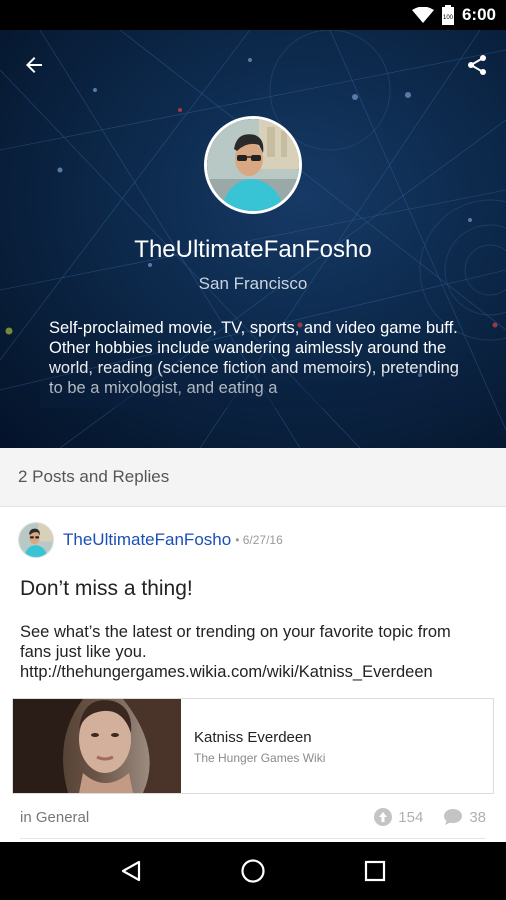 The height and width of the screenshot is (900, 506). Describe the element at coordinates (253, 165) in the screenshot. I see `profile-avatar` at that location.